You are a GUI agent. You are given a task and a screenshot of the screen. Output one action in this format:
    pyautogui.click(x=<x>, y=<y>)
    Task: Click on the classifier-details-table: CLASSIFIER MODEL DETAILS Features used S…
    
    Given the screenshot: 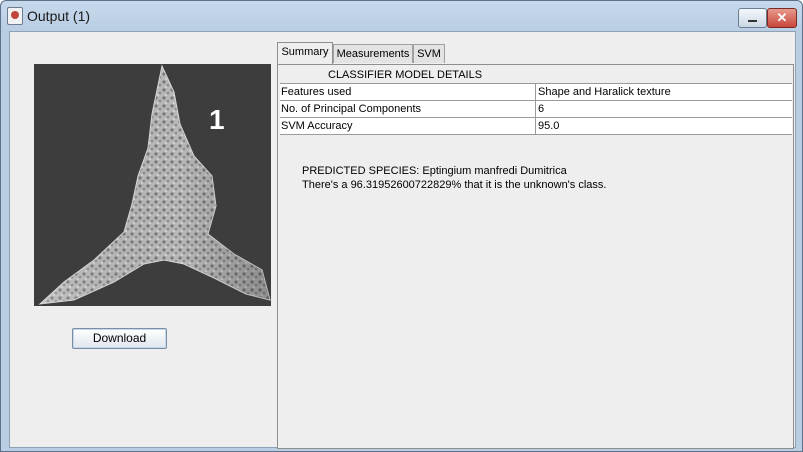 What is the action you would take?
    pyautogui.click(x=536, y=101)
    